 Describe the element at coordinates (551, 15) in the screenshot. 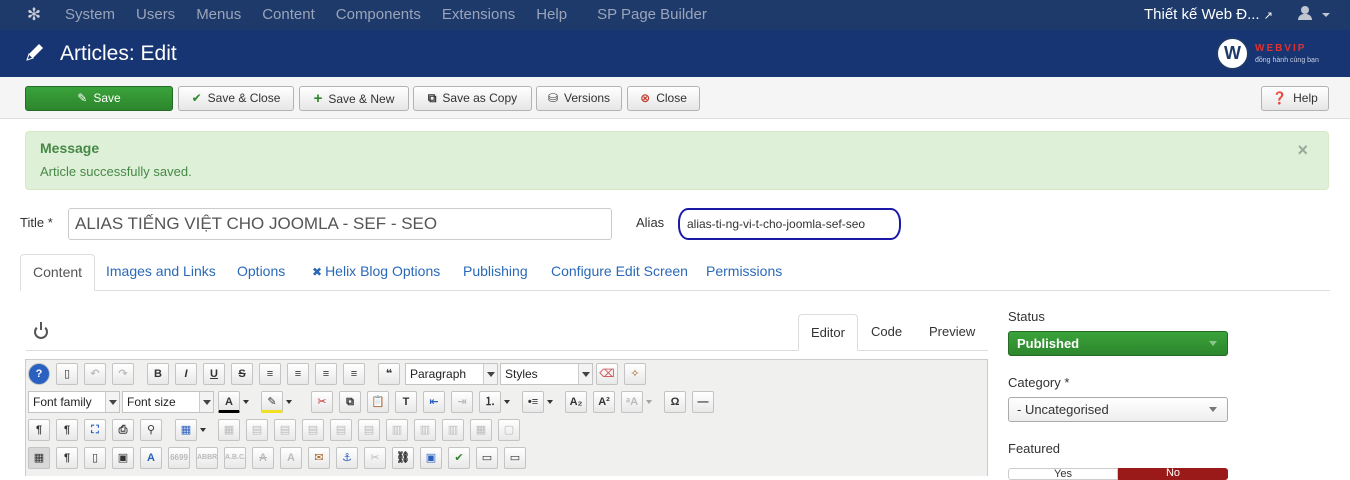

I see `menu-help: Help` at that location.